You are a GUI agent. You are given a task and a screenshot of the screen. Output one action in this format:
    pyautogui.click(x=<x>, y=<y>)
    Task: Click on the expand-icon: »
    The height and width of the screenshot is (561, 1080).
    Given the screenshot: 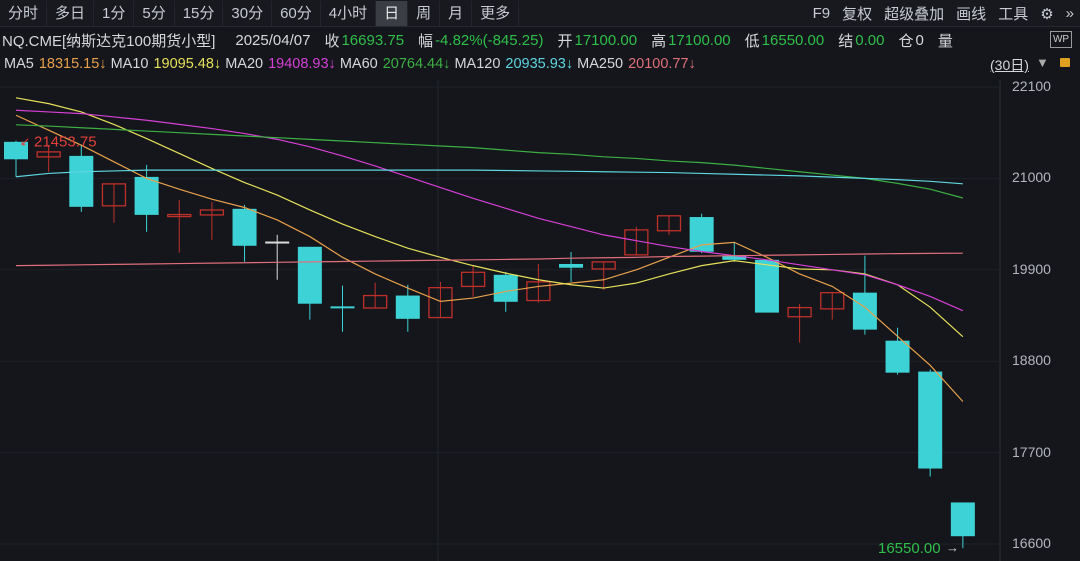 What is the action you would take?
    pyautogui.click(x=1070, y=13)
    